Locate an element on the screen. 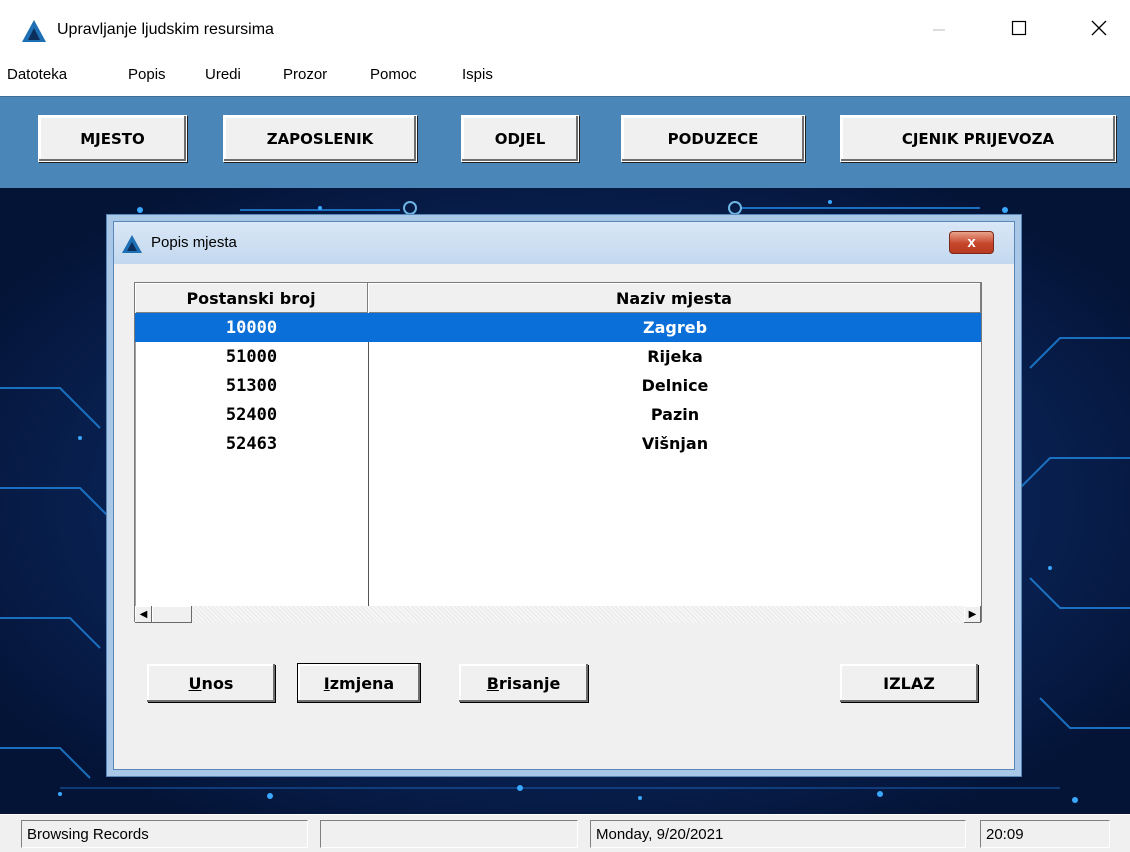 This screenshot has width=1130, height=852. column-header-postal-code: Postanski broj is located at coordinates (251, 298).